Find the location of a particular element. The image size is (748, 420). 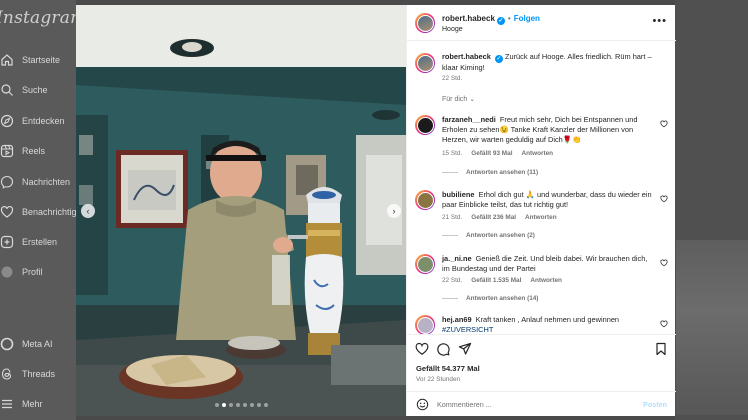

post-comment-button: Posten is located at coordinates (655, 404).